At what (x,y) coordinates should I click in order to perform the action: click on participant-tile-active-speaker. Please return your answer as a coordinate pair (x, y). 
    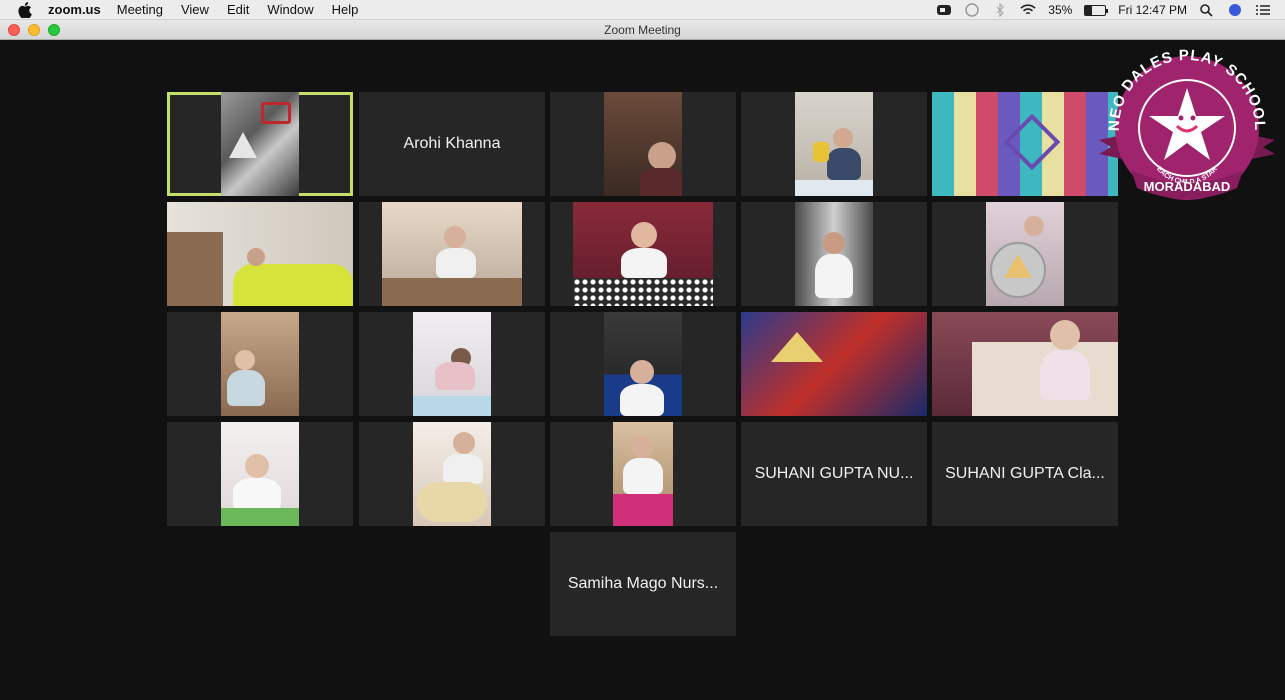
    Looking at the image, I should click on (260, 144).